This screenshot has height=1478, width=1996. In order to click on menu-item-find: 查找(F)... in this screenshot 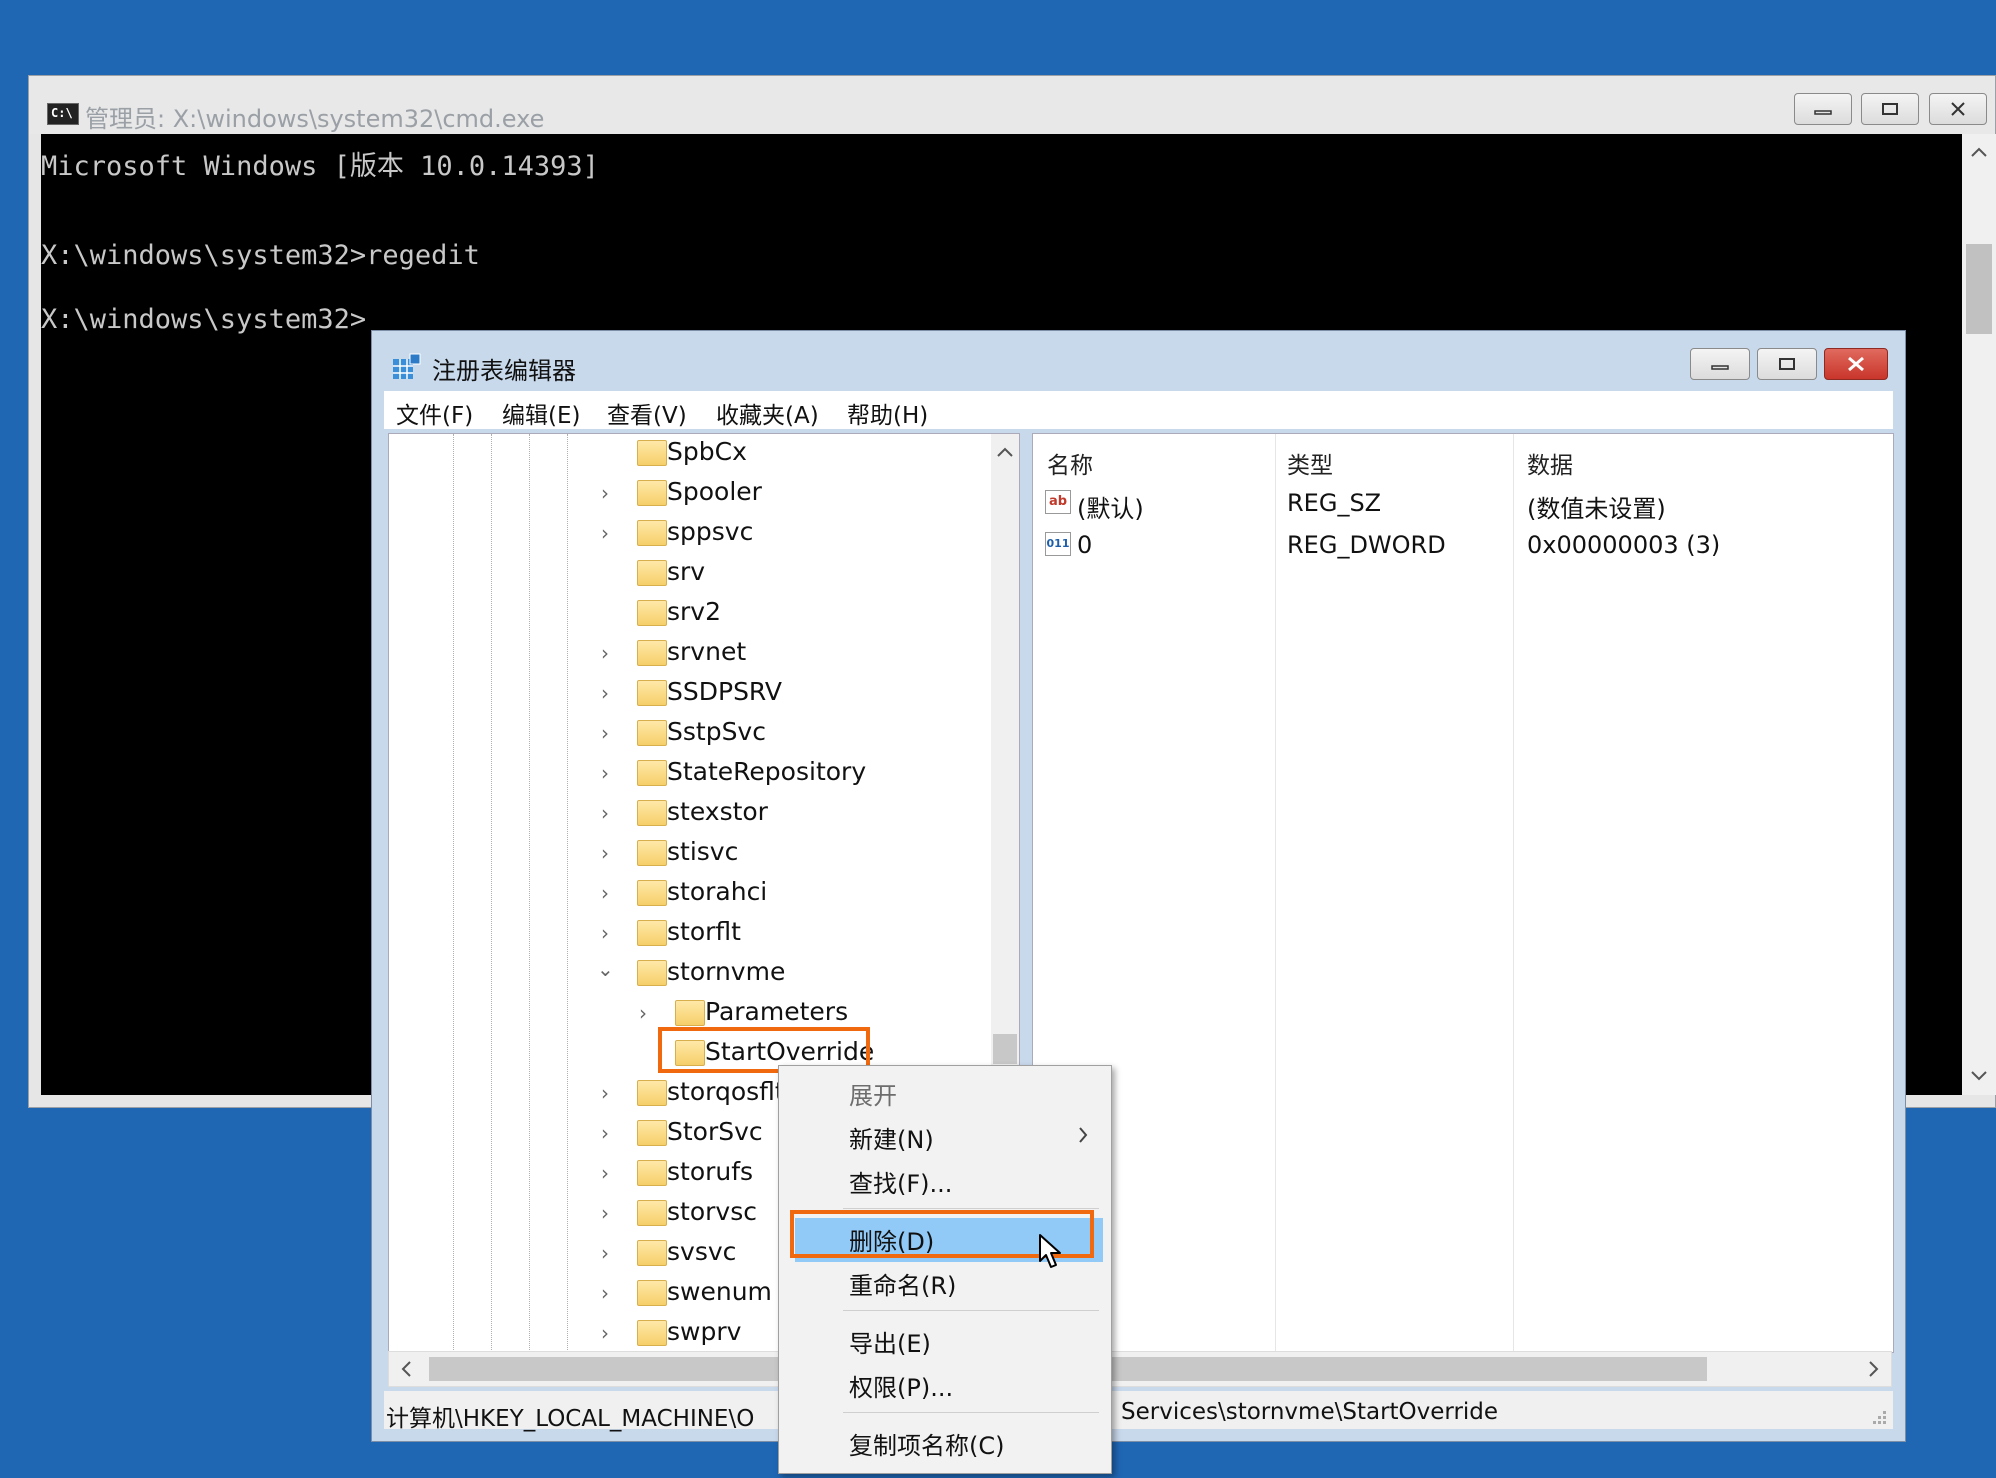, I will do `click(900, 1181)`.